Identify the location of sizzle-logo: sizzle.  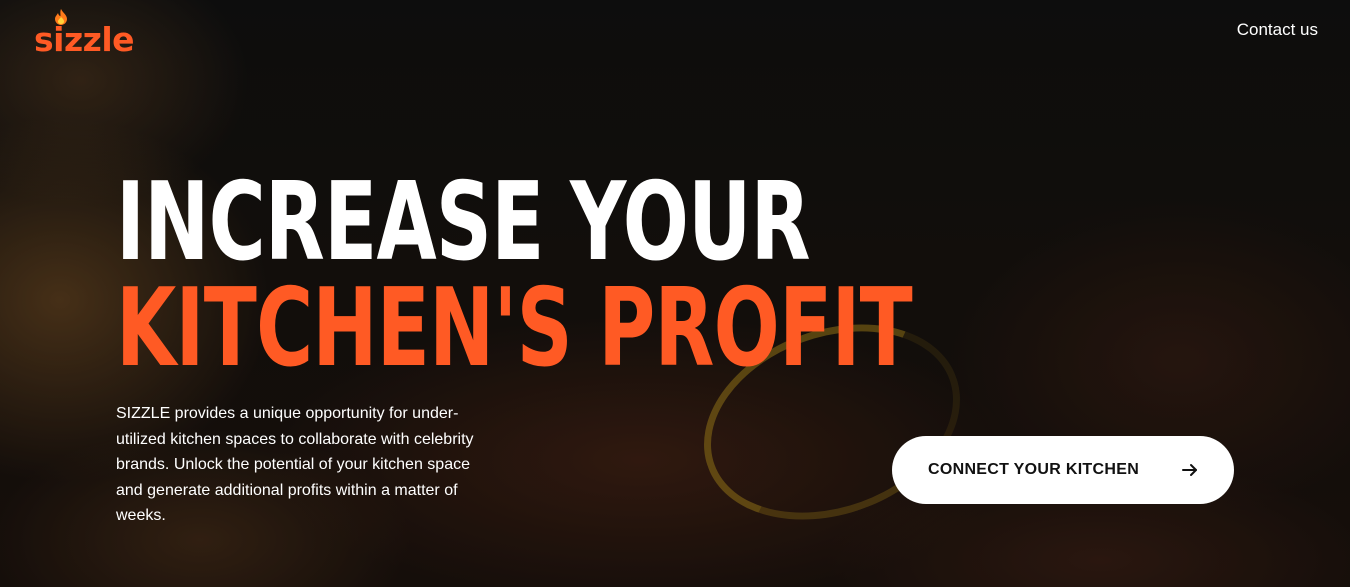
(84, 33).